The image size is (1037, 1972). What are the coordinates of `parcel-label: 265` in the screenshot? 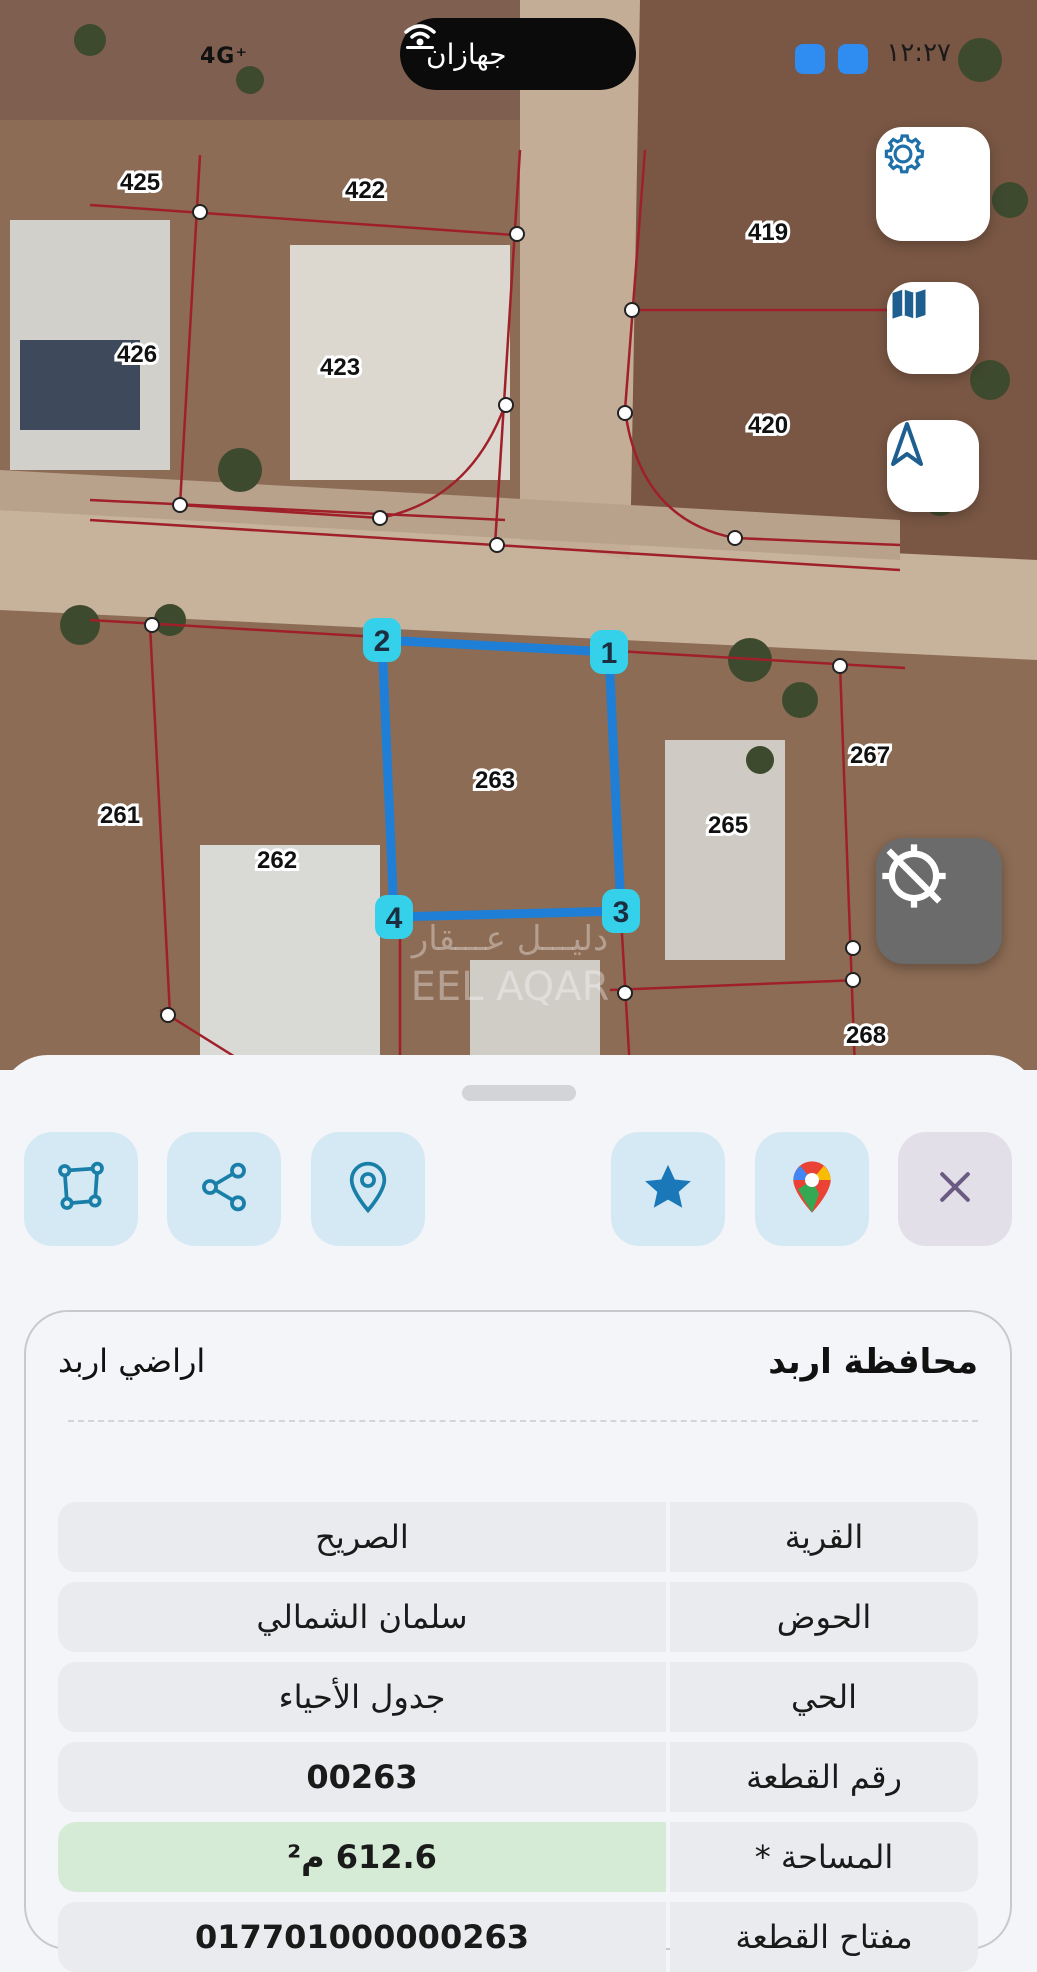 It's located at (728, 825).